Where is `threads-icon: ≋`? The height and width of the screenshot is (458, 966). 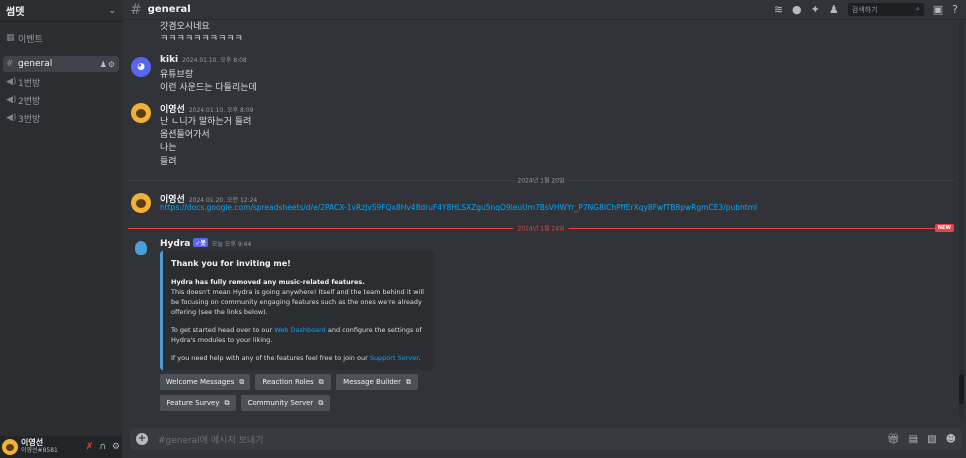
threads-icon: ≋ is located at coordinates (778, 9).